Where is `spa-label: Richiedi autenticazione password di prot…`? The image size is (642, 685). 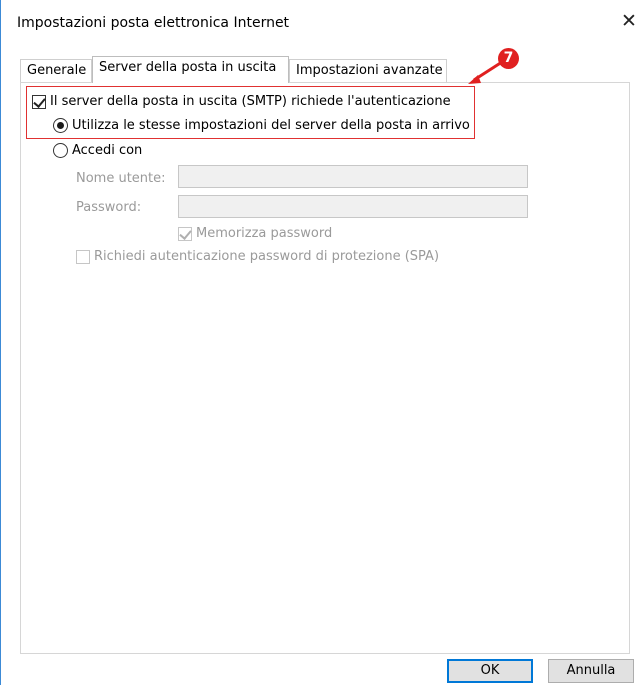
spa-label: Richiedi autenticazione password di prot… is located at coordinates (267, 256).